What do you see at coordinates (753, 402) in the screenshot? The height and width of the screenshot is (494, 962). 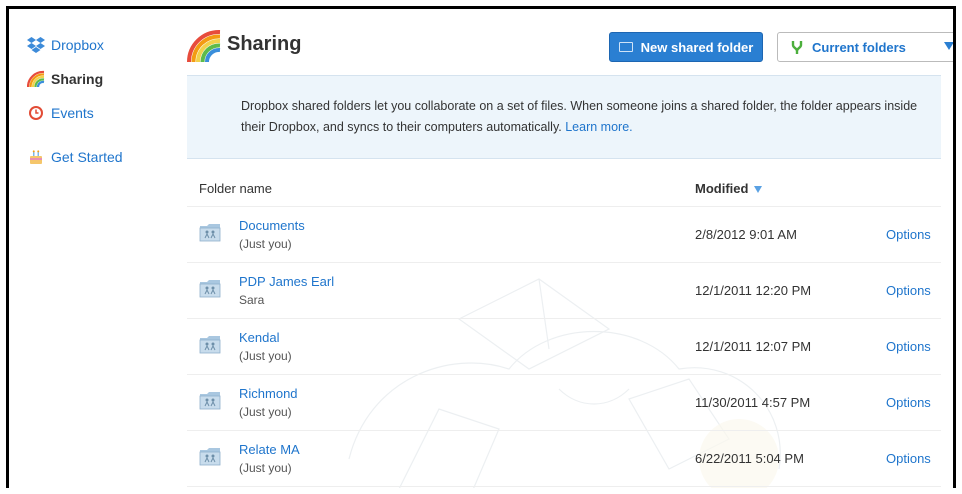 I see `folder-modified: 11/30/2011 4:57 PM` at bounding box center [753, 402].